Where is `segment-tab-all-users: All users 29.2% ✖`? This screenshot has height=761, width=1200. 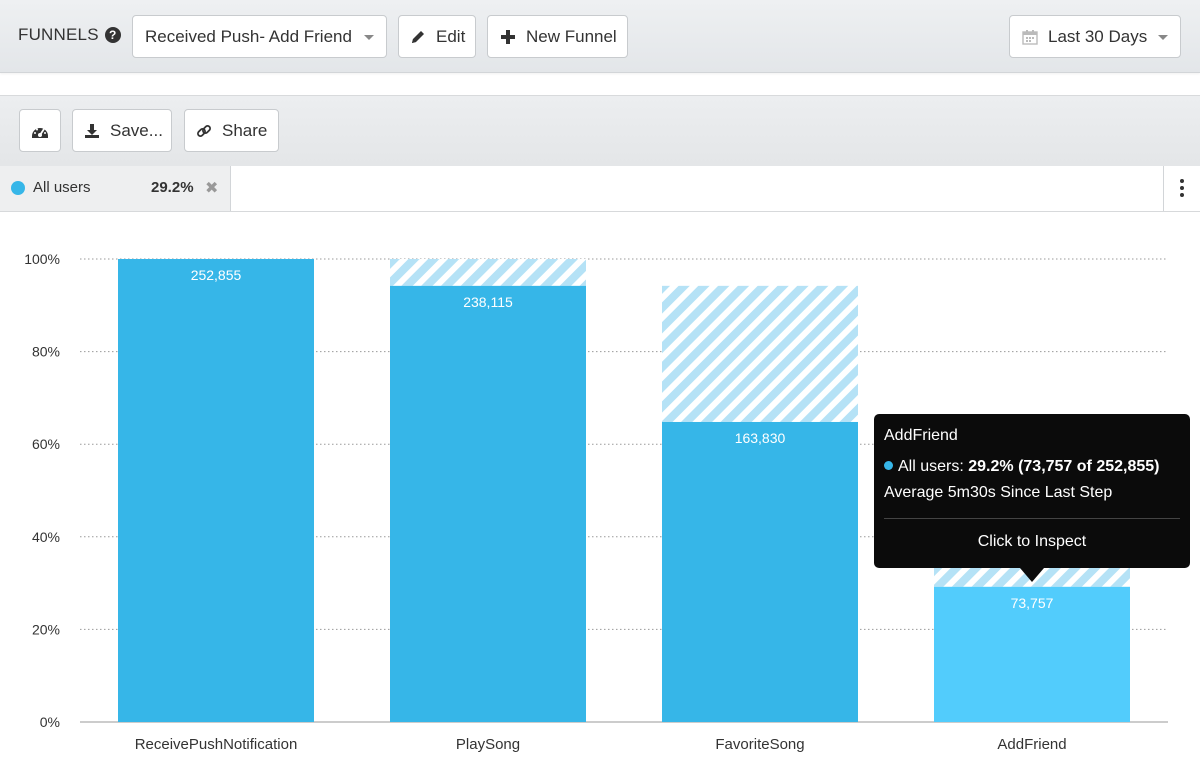 segment-tab-all-users: All users 29.2% ✖ is located at coordinates (115, 188).